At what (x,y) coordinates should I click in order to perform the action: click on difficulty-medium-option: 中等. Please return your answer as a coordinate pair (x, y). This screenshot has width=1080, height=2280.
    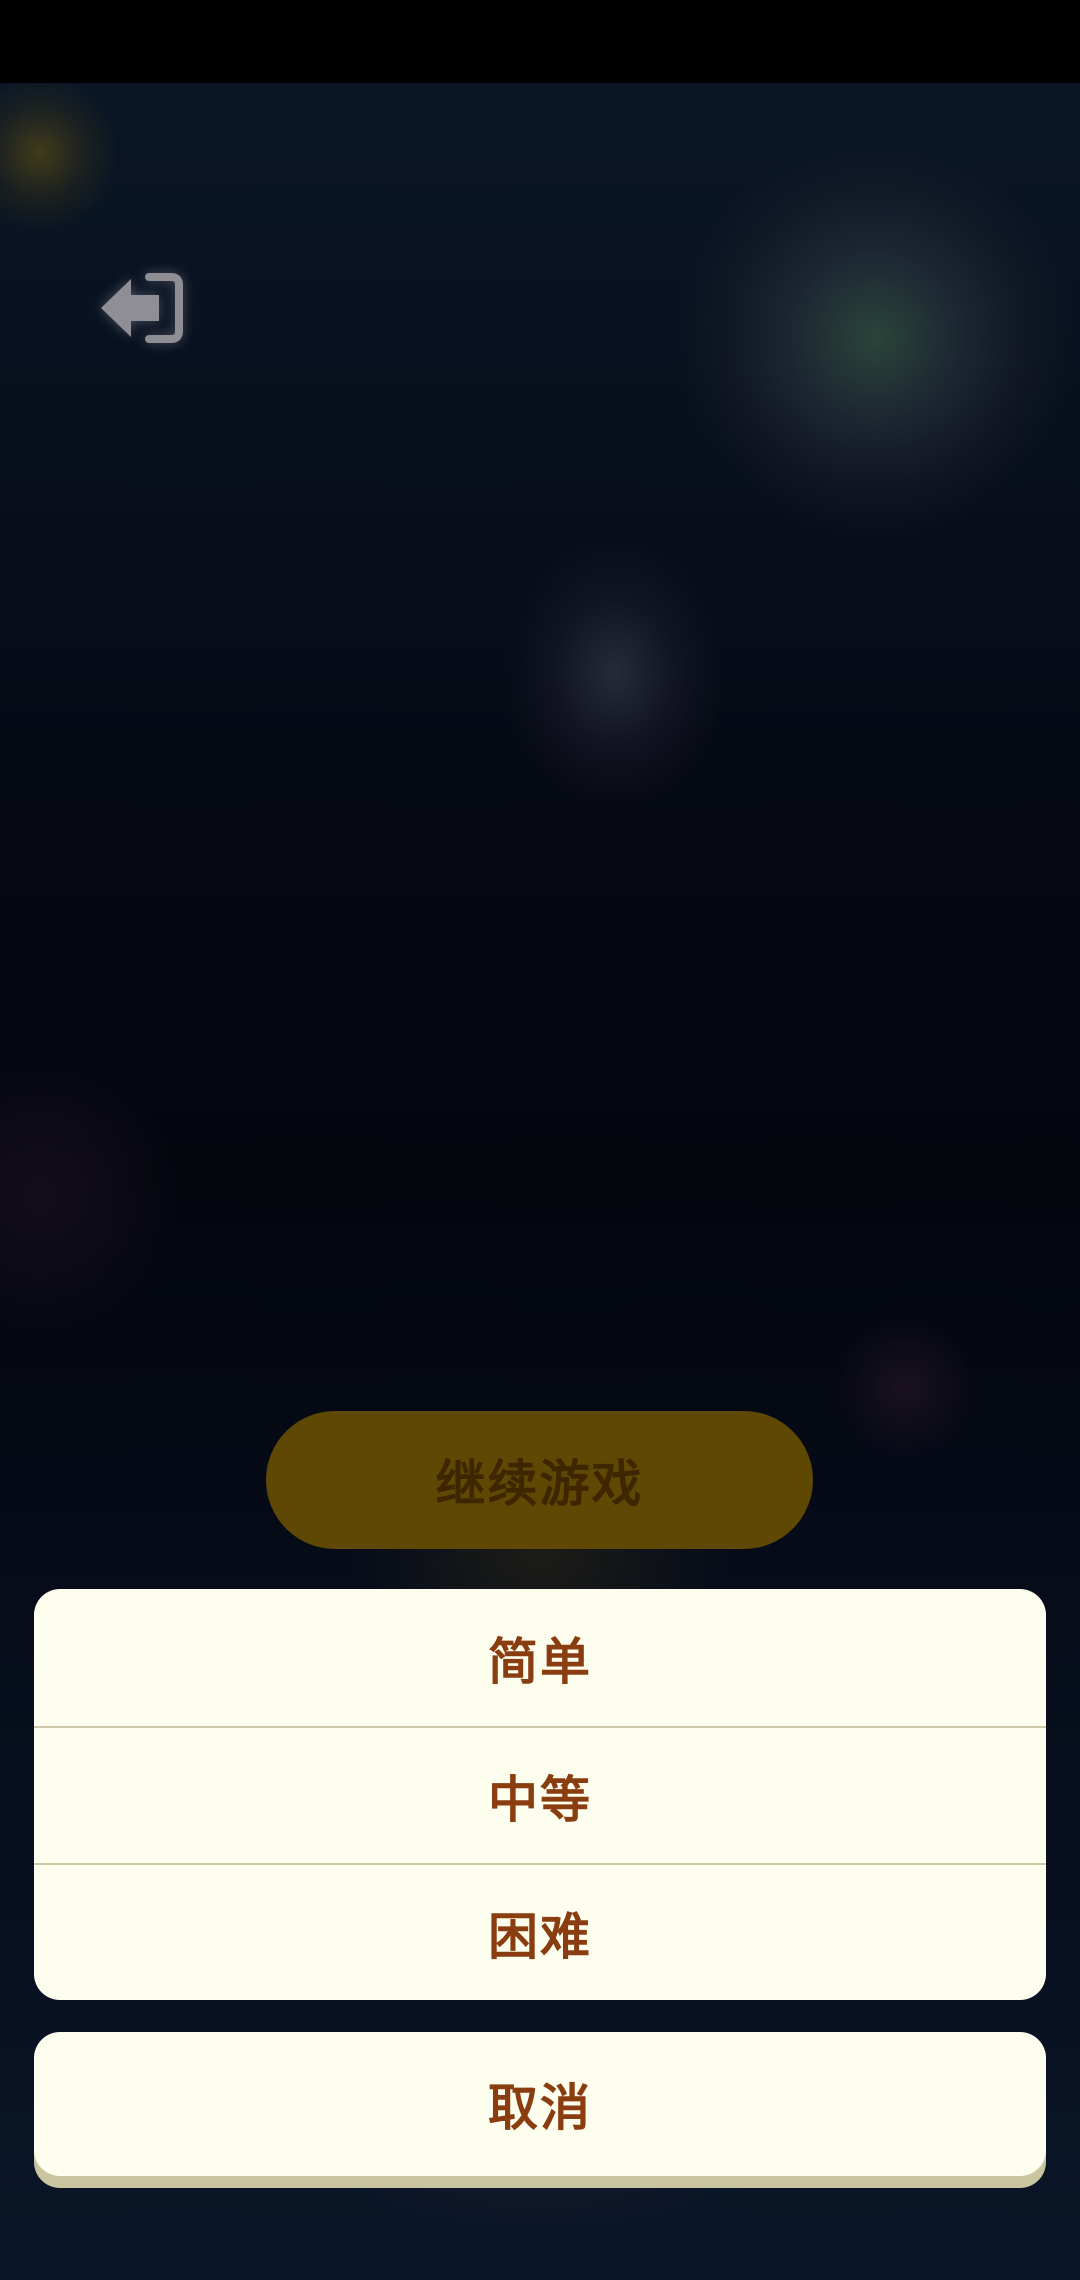
    Looking at the image, I should click on (540, 1794).